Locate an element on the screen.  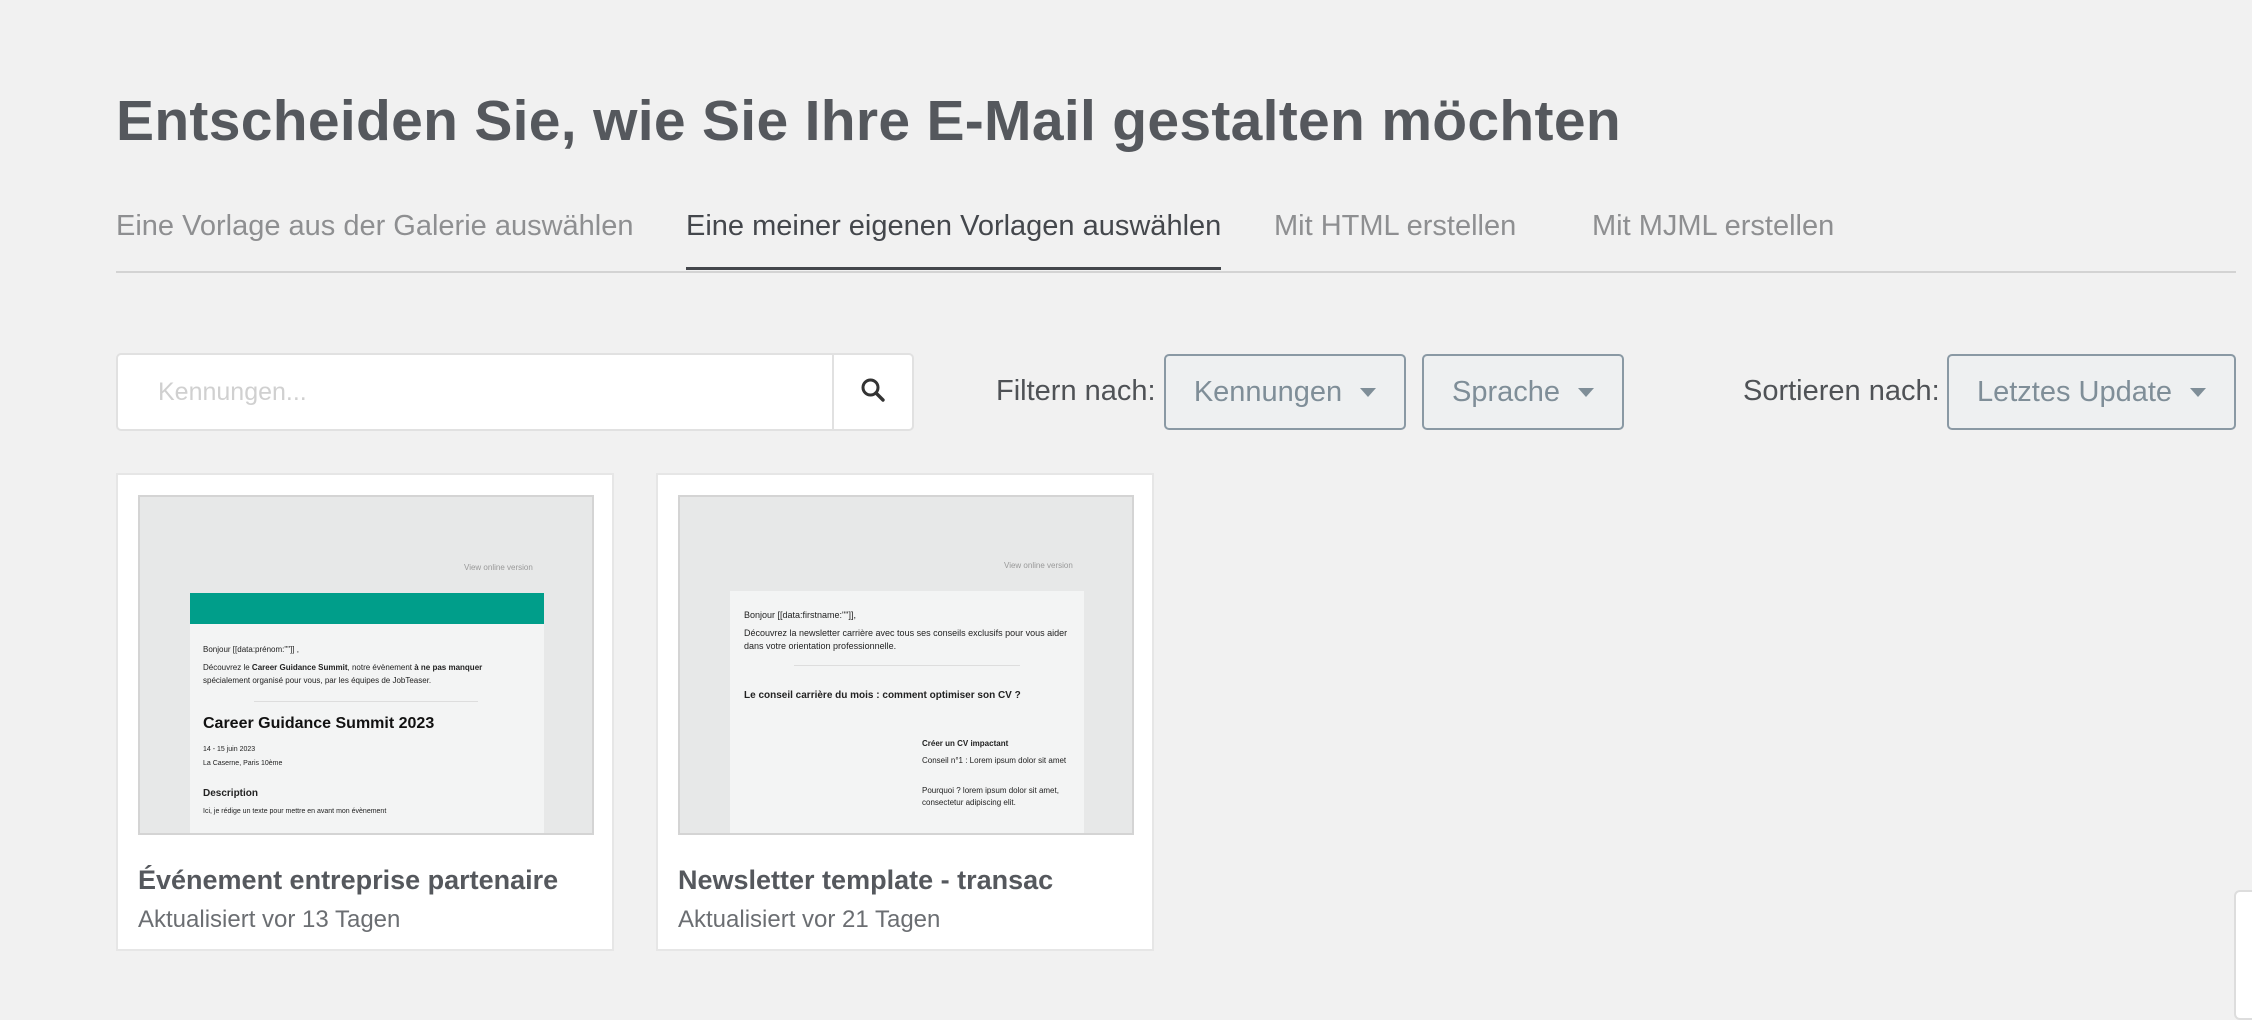
search-icon is located at coordinates (873, 392).